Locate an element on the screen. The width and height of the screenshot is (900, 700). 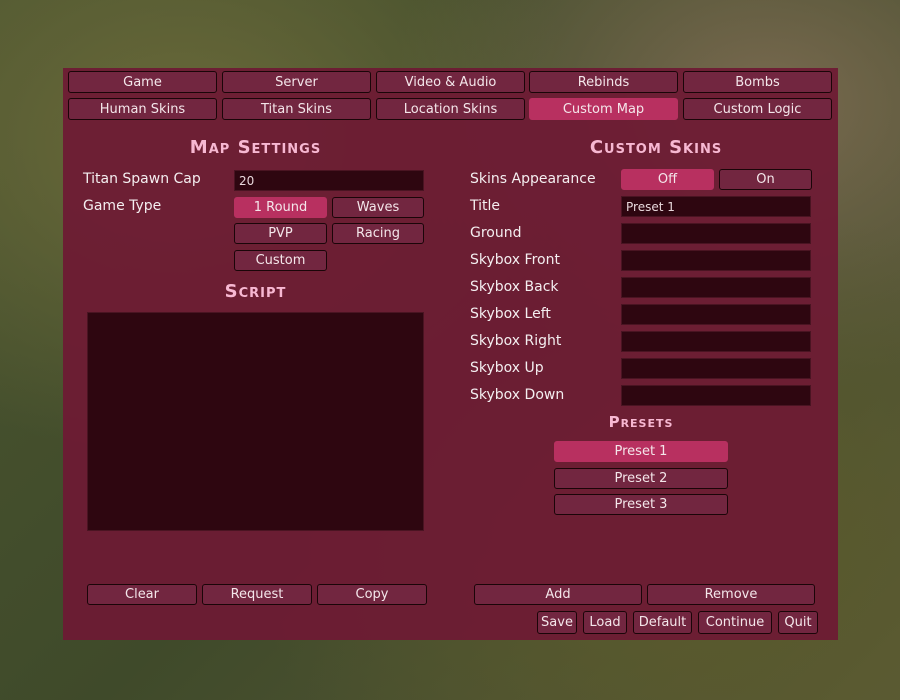
custom-skins-heading: Custom Skins is located at coordinates (656, 147).